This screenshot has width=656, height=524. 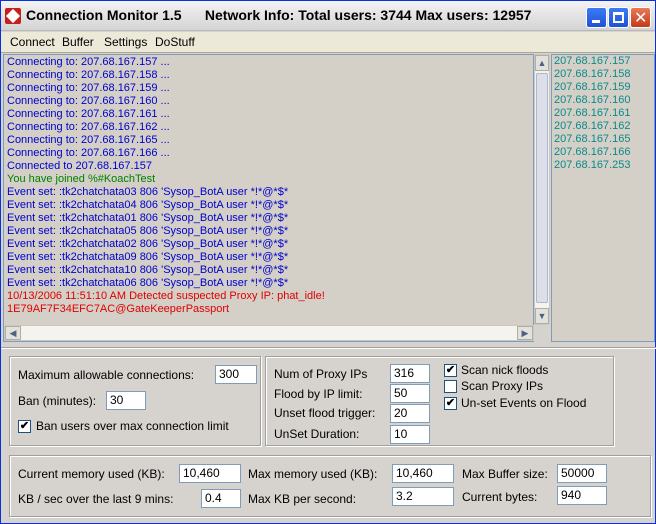 I want to click on server-list-item: 207.68.167.162, so click(x=592, y=126).